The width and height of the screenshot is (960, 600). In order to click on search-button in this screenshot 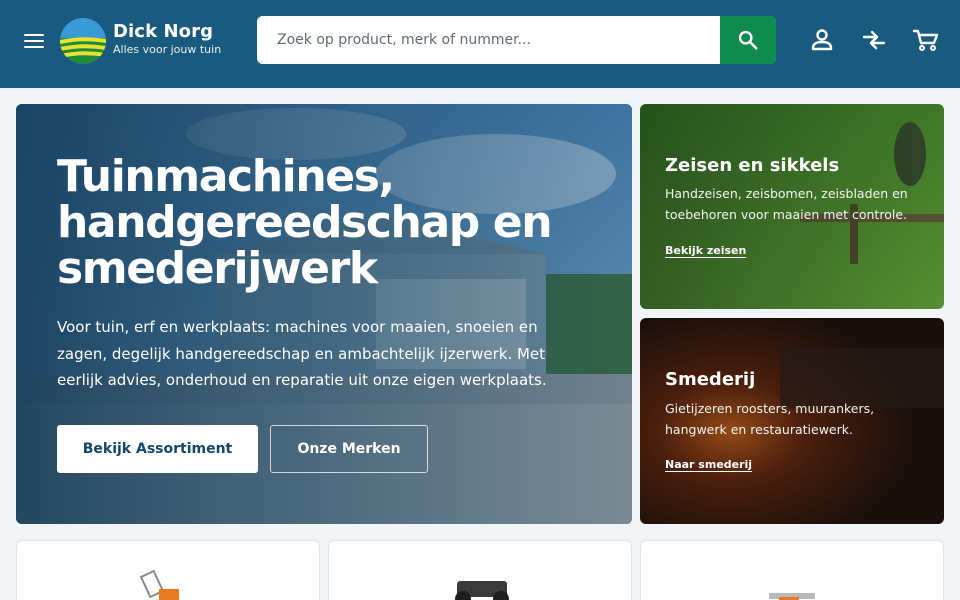, I will do `click(748, 40)`.